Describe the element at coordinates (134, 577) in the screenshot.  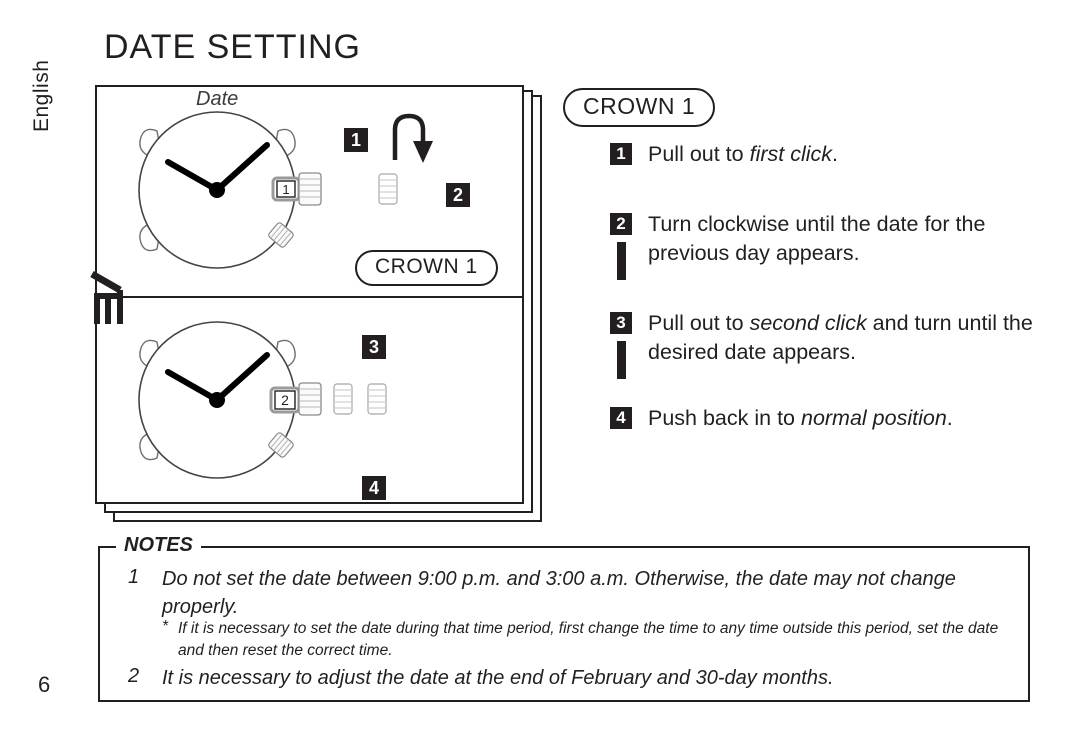
I see `note-number: 1` at that location.